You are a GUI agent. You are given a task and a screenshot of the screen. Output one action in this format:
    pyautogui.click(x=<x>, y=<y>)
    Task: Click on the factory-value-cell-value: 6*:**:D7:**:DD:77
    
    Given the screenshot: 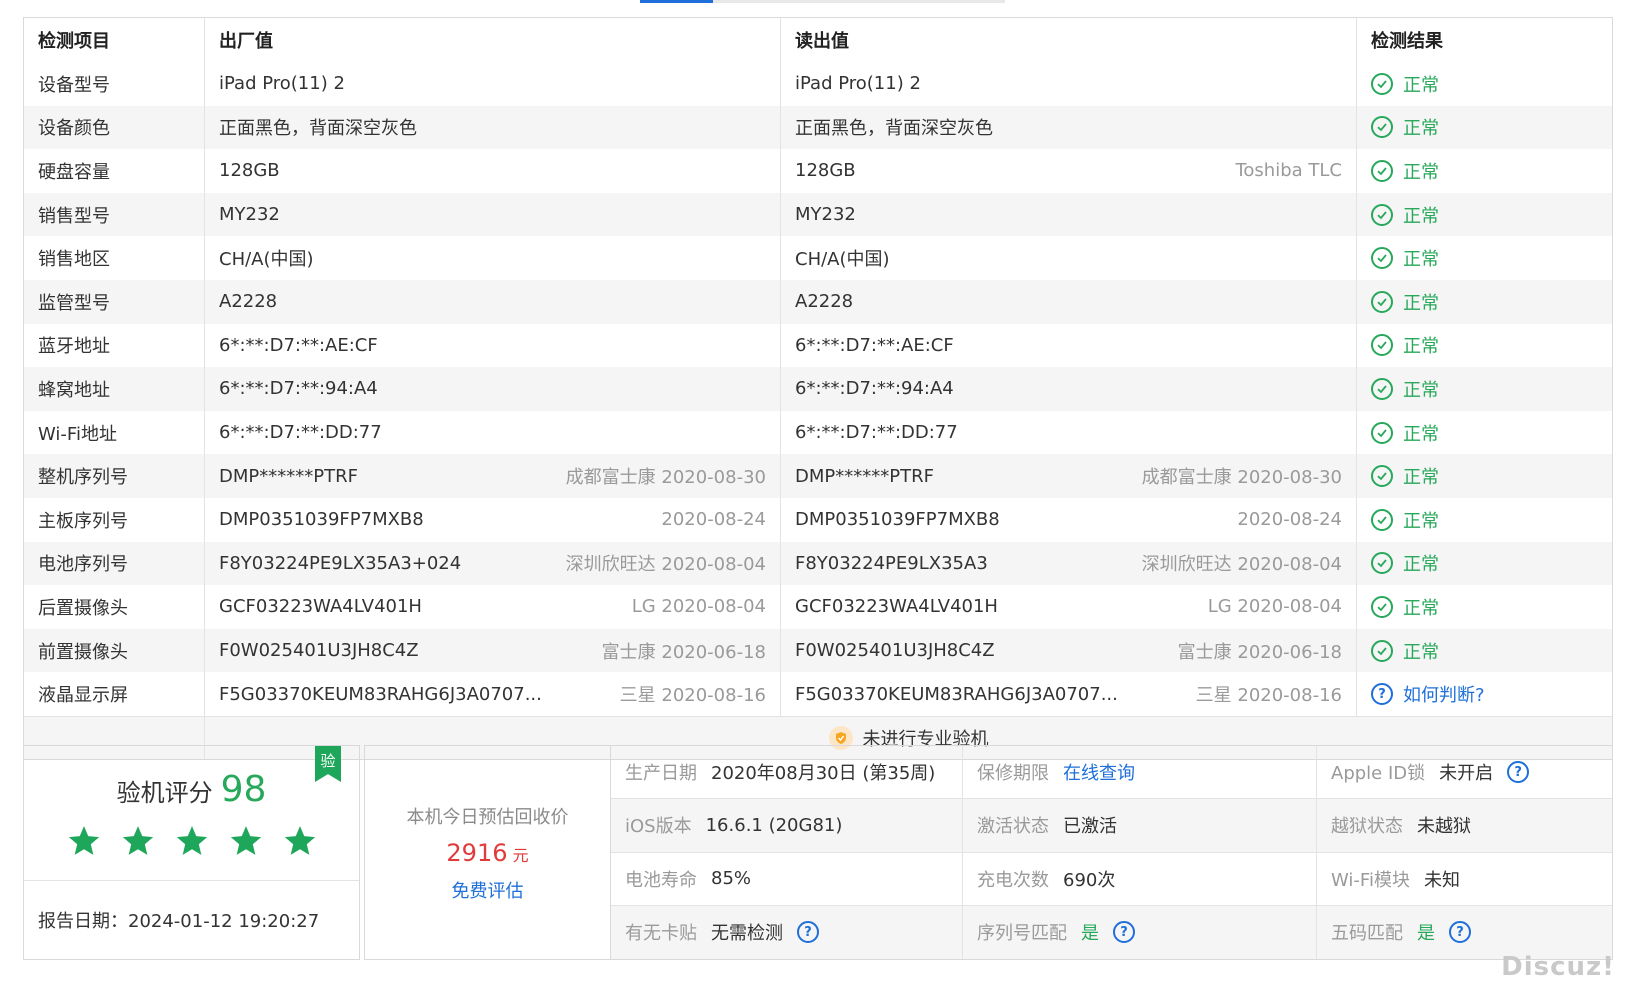 What is the action you would take?
    pyautogui.click(x=300, y=433)
    